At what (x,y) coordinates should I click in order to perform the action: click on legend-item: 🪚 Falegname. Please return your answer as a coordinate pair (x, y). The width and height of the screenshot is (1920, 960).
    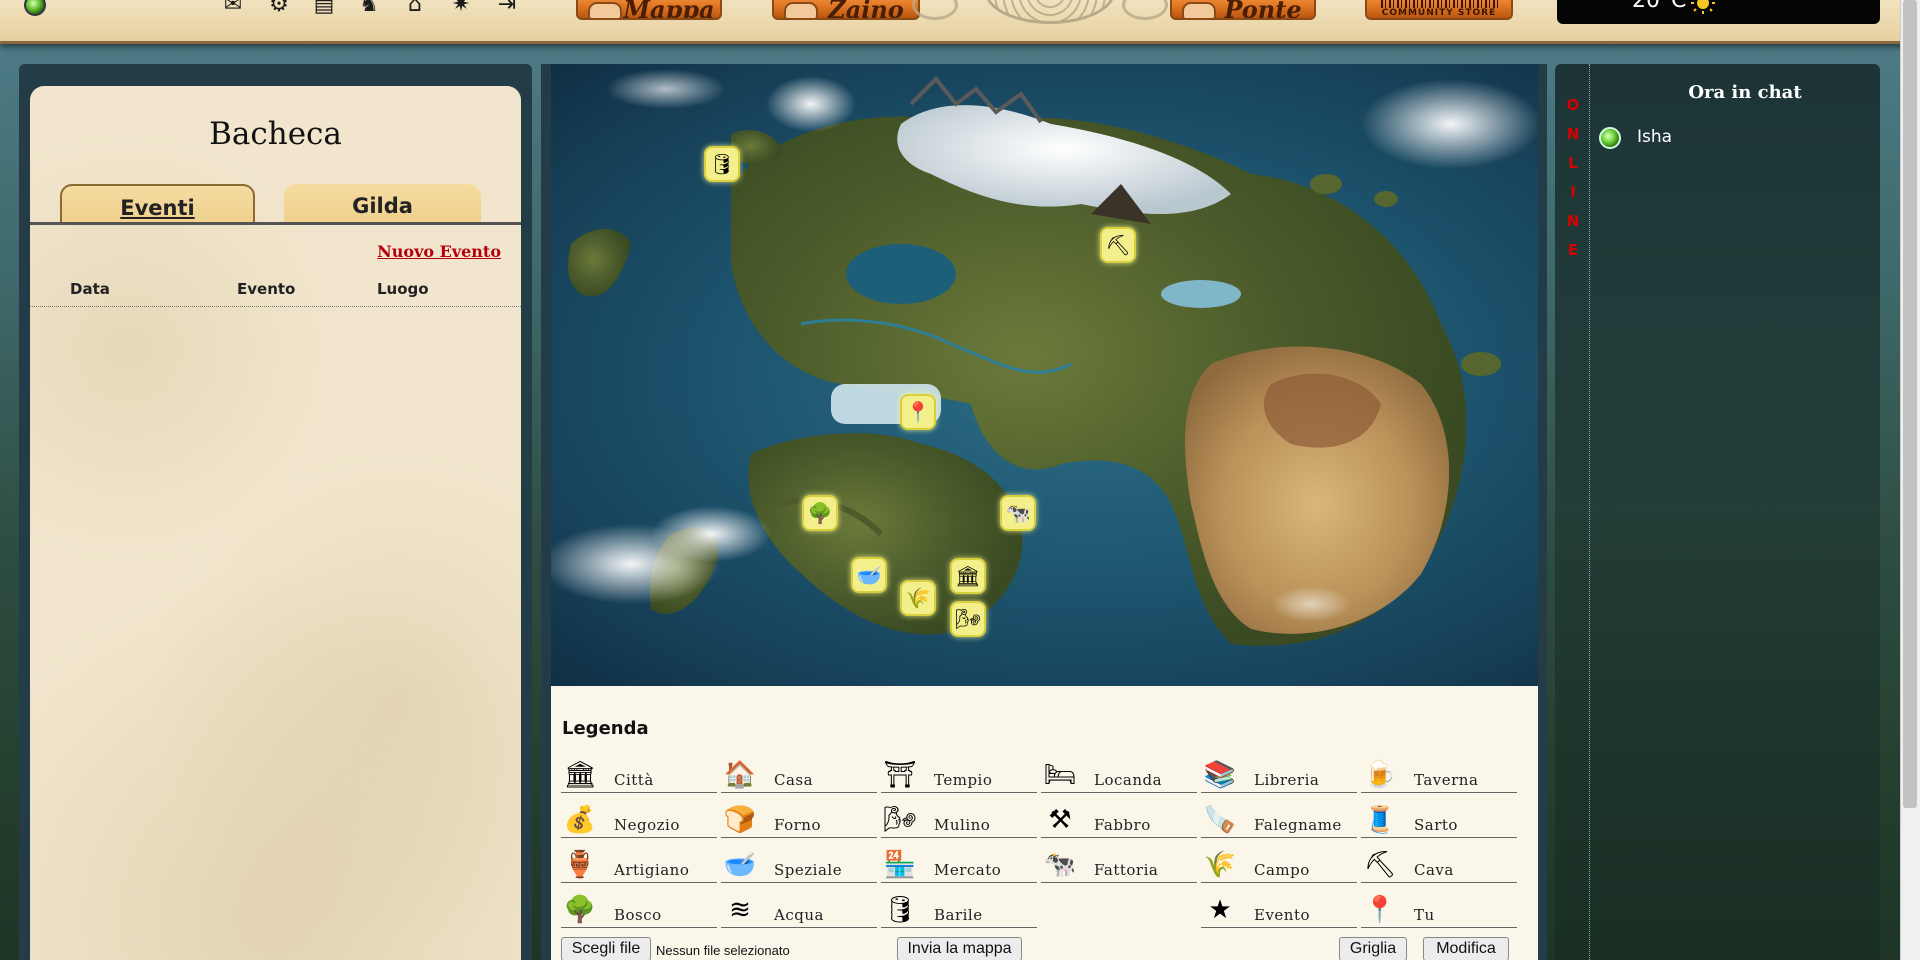
    Looking at the image, I should click on (1279, 820).